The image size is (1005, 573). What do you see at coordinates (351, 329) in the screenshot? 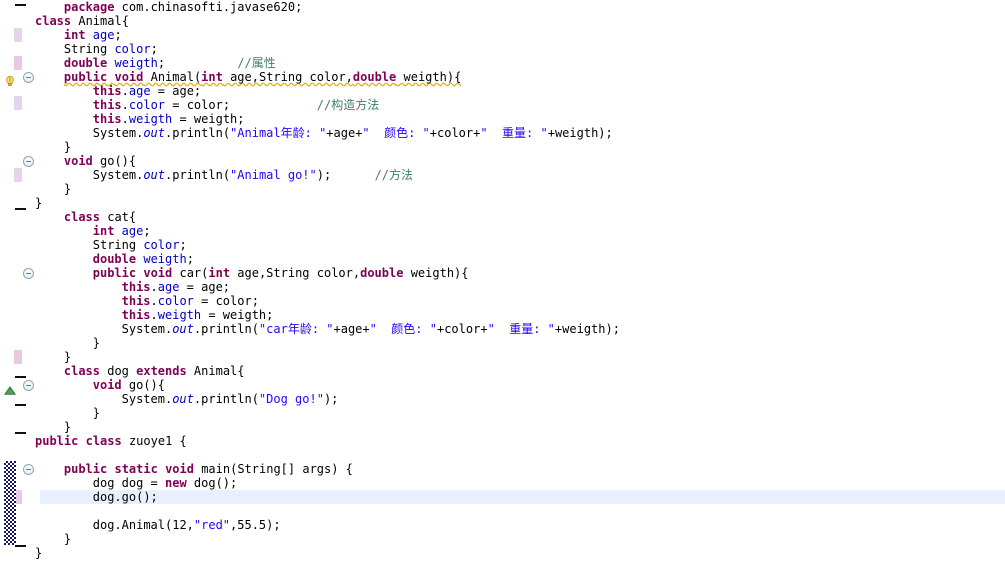
I see `code-token-plain: +age+` at bounding box center [351, 329].